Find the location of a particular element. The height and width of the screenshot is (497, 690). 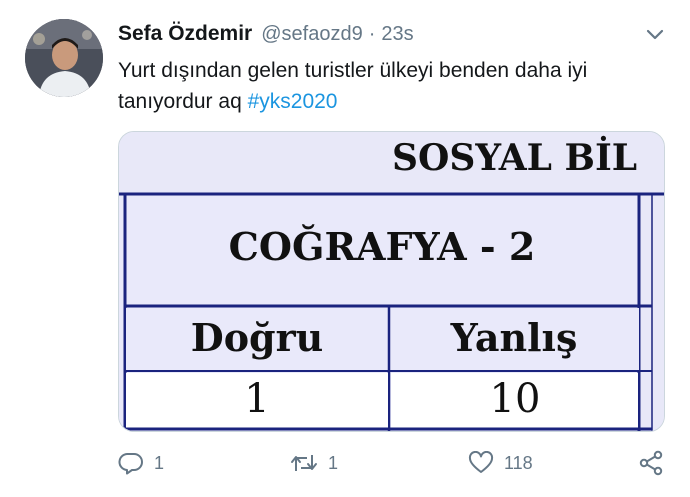

hashtag-link: #yks2020 is located at coordinates (293, 101).